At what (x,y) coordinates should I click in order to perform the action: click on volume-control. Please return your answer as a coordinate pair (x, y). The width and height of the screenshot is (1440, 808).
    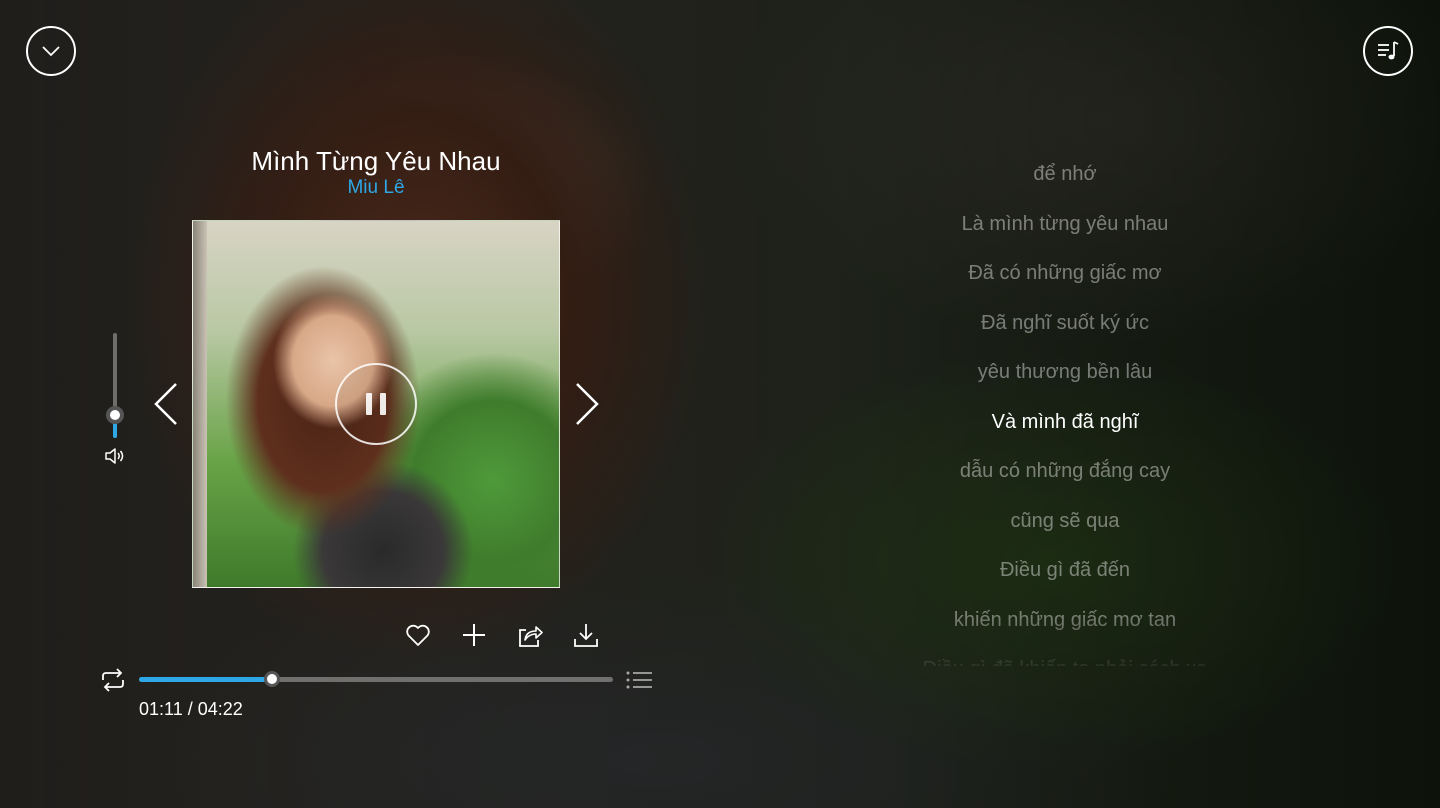
    Looking at the image, I should click on (115, 403).